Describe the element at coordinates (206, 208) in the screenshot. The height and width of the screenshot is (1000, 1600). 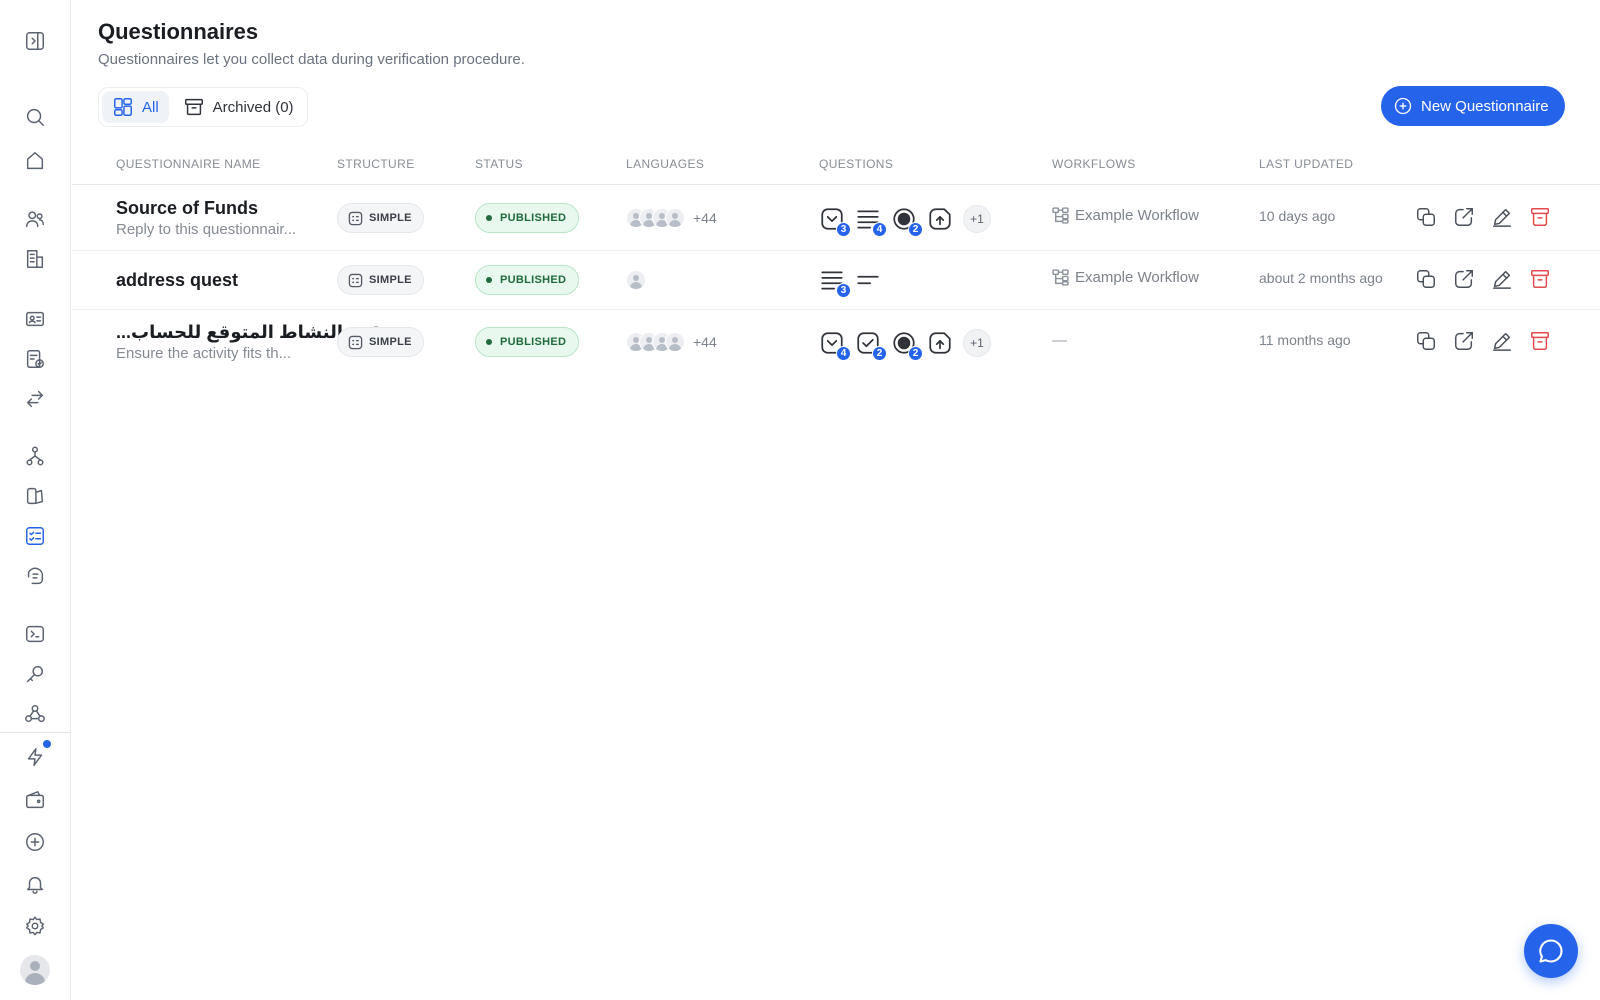
I see `questionnaire-name: Source of Funds` at that location.